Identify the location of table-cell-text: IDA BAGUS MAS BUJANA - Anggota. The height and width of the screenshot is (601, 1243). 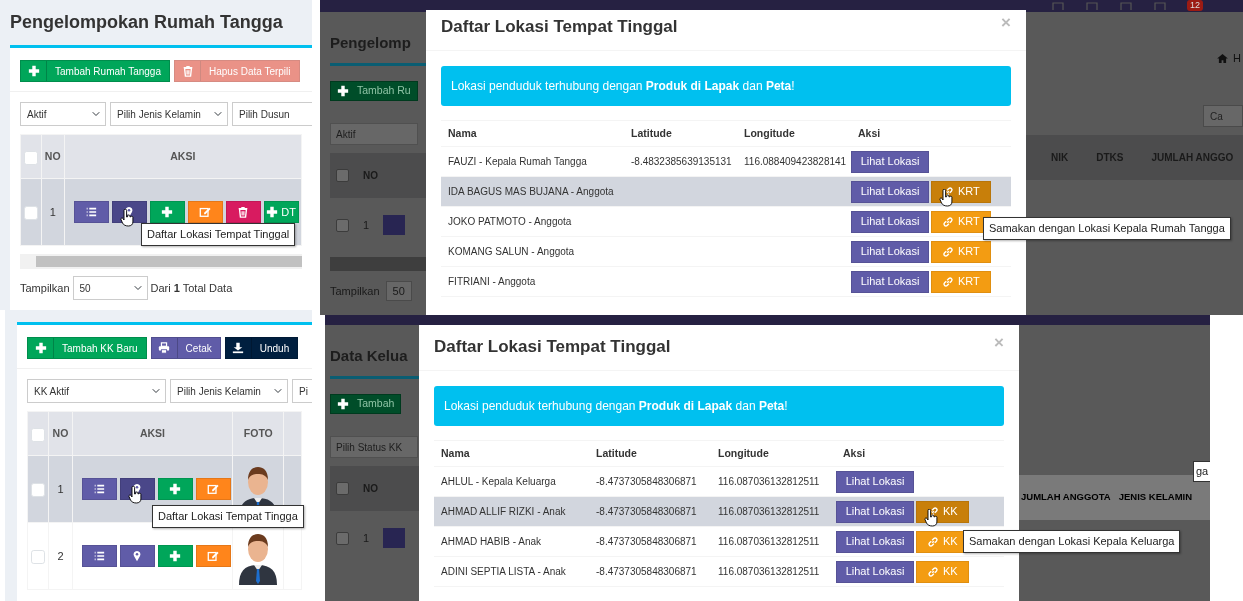
(531, 192).